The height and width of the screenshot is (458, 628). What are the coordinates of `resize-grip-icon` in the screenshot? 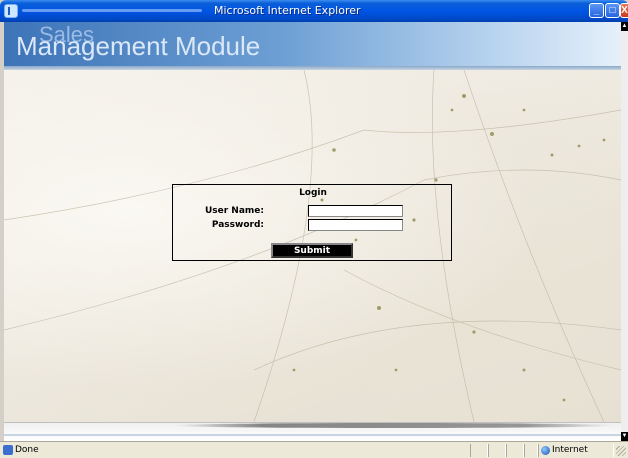 It's located at (621, 451).